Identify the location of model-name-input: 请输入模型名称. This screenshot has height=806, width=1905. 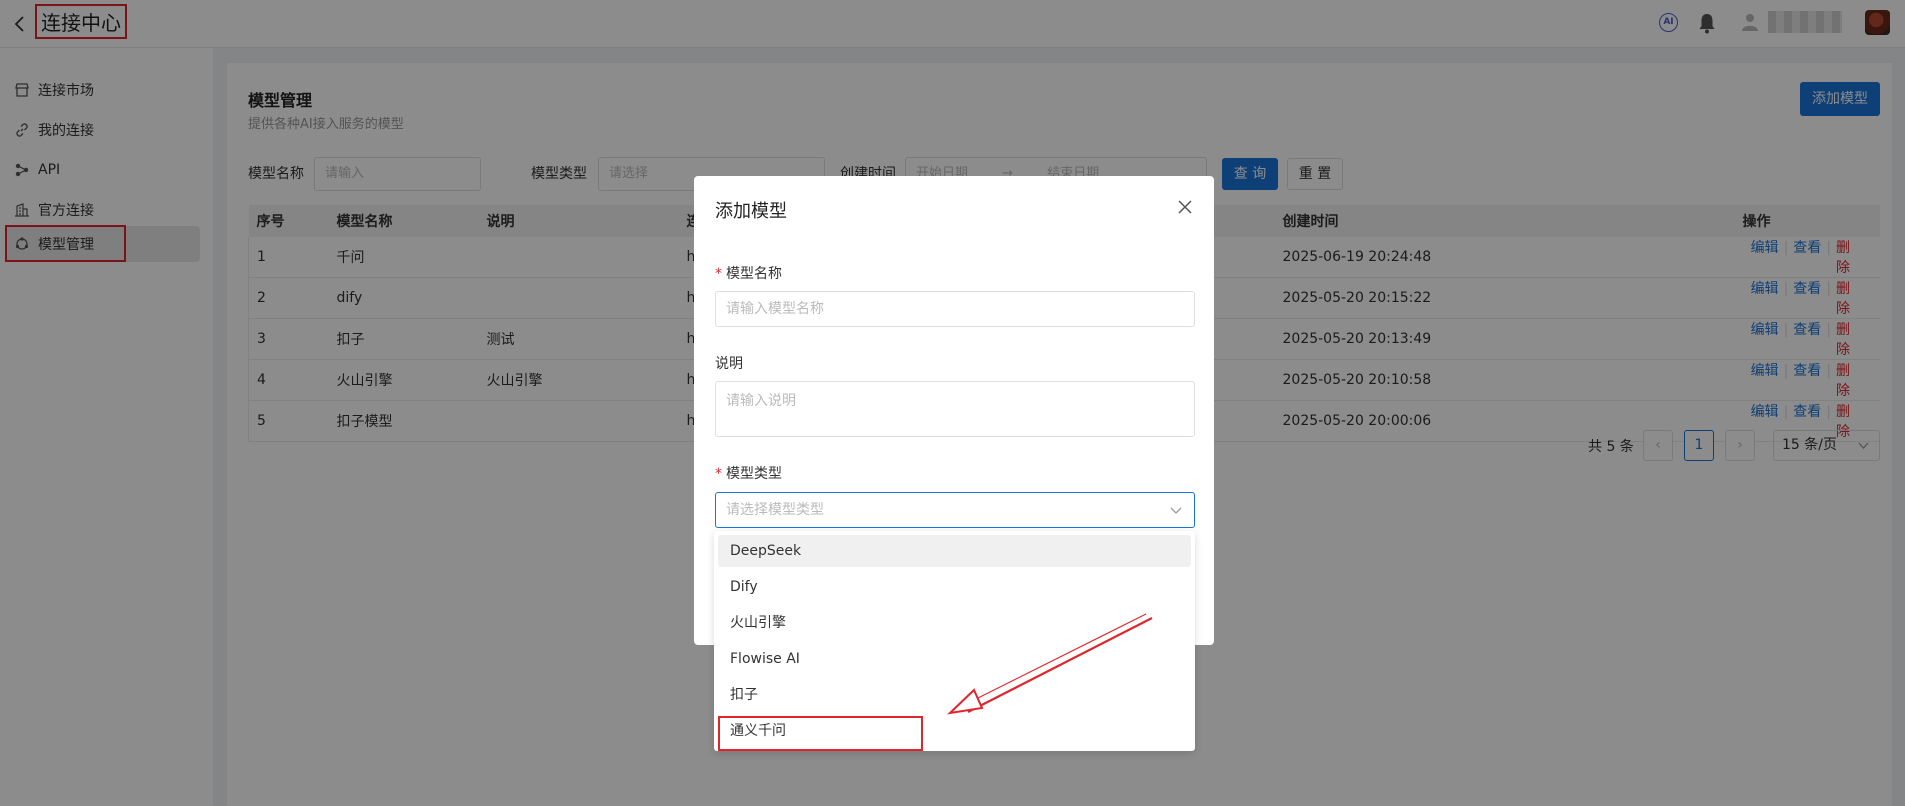
(955, 309).